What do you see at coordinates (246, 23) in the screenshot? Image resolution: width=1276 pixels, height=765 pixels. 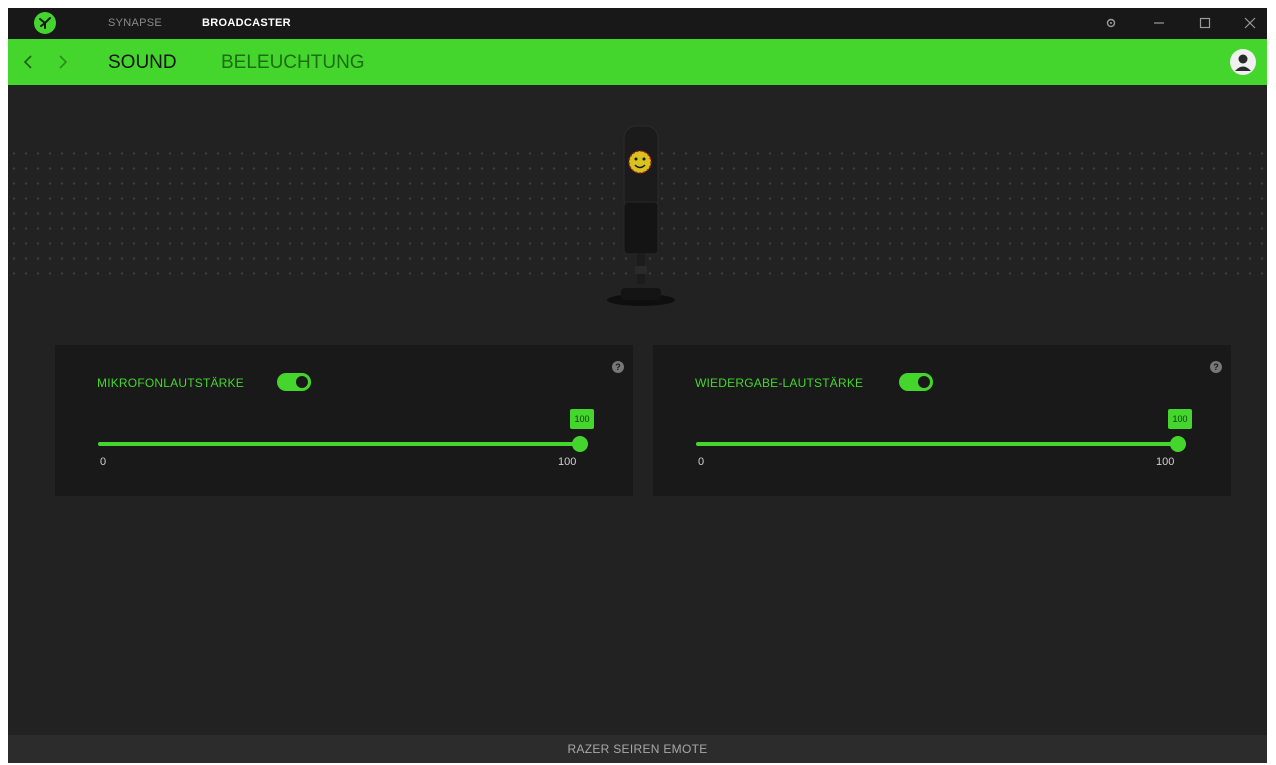 I see `tab-broadcaster: BROADCASTER` at bounding box center [246, 23].